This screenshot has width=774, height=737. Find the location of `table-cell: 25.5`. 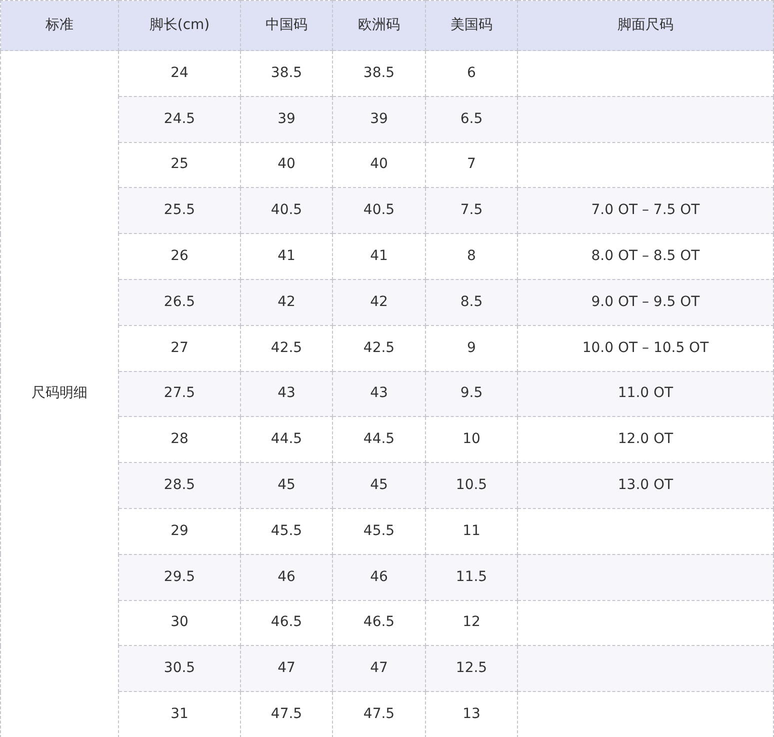

table-cell: 25.5 is located at coordinates (179, 211).